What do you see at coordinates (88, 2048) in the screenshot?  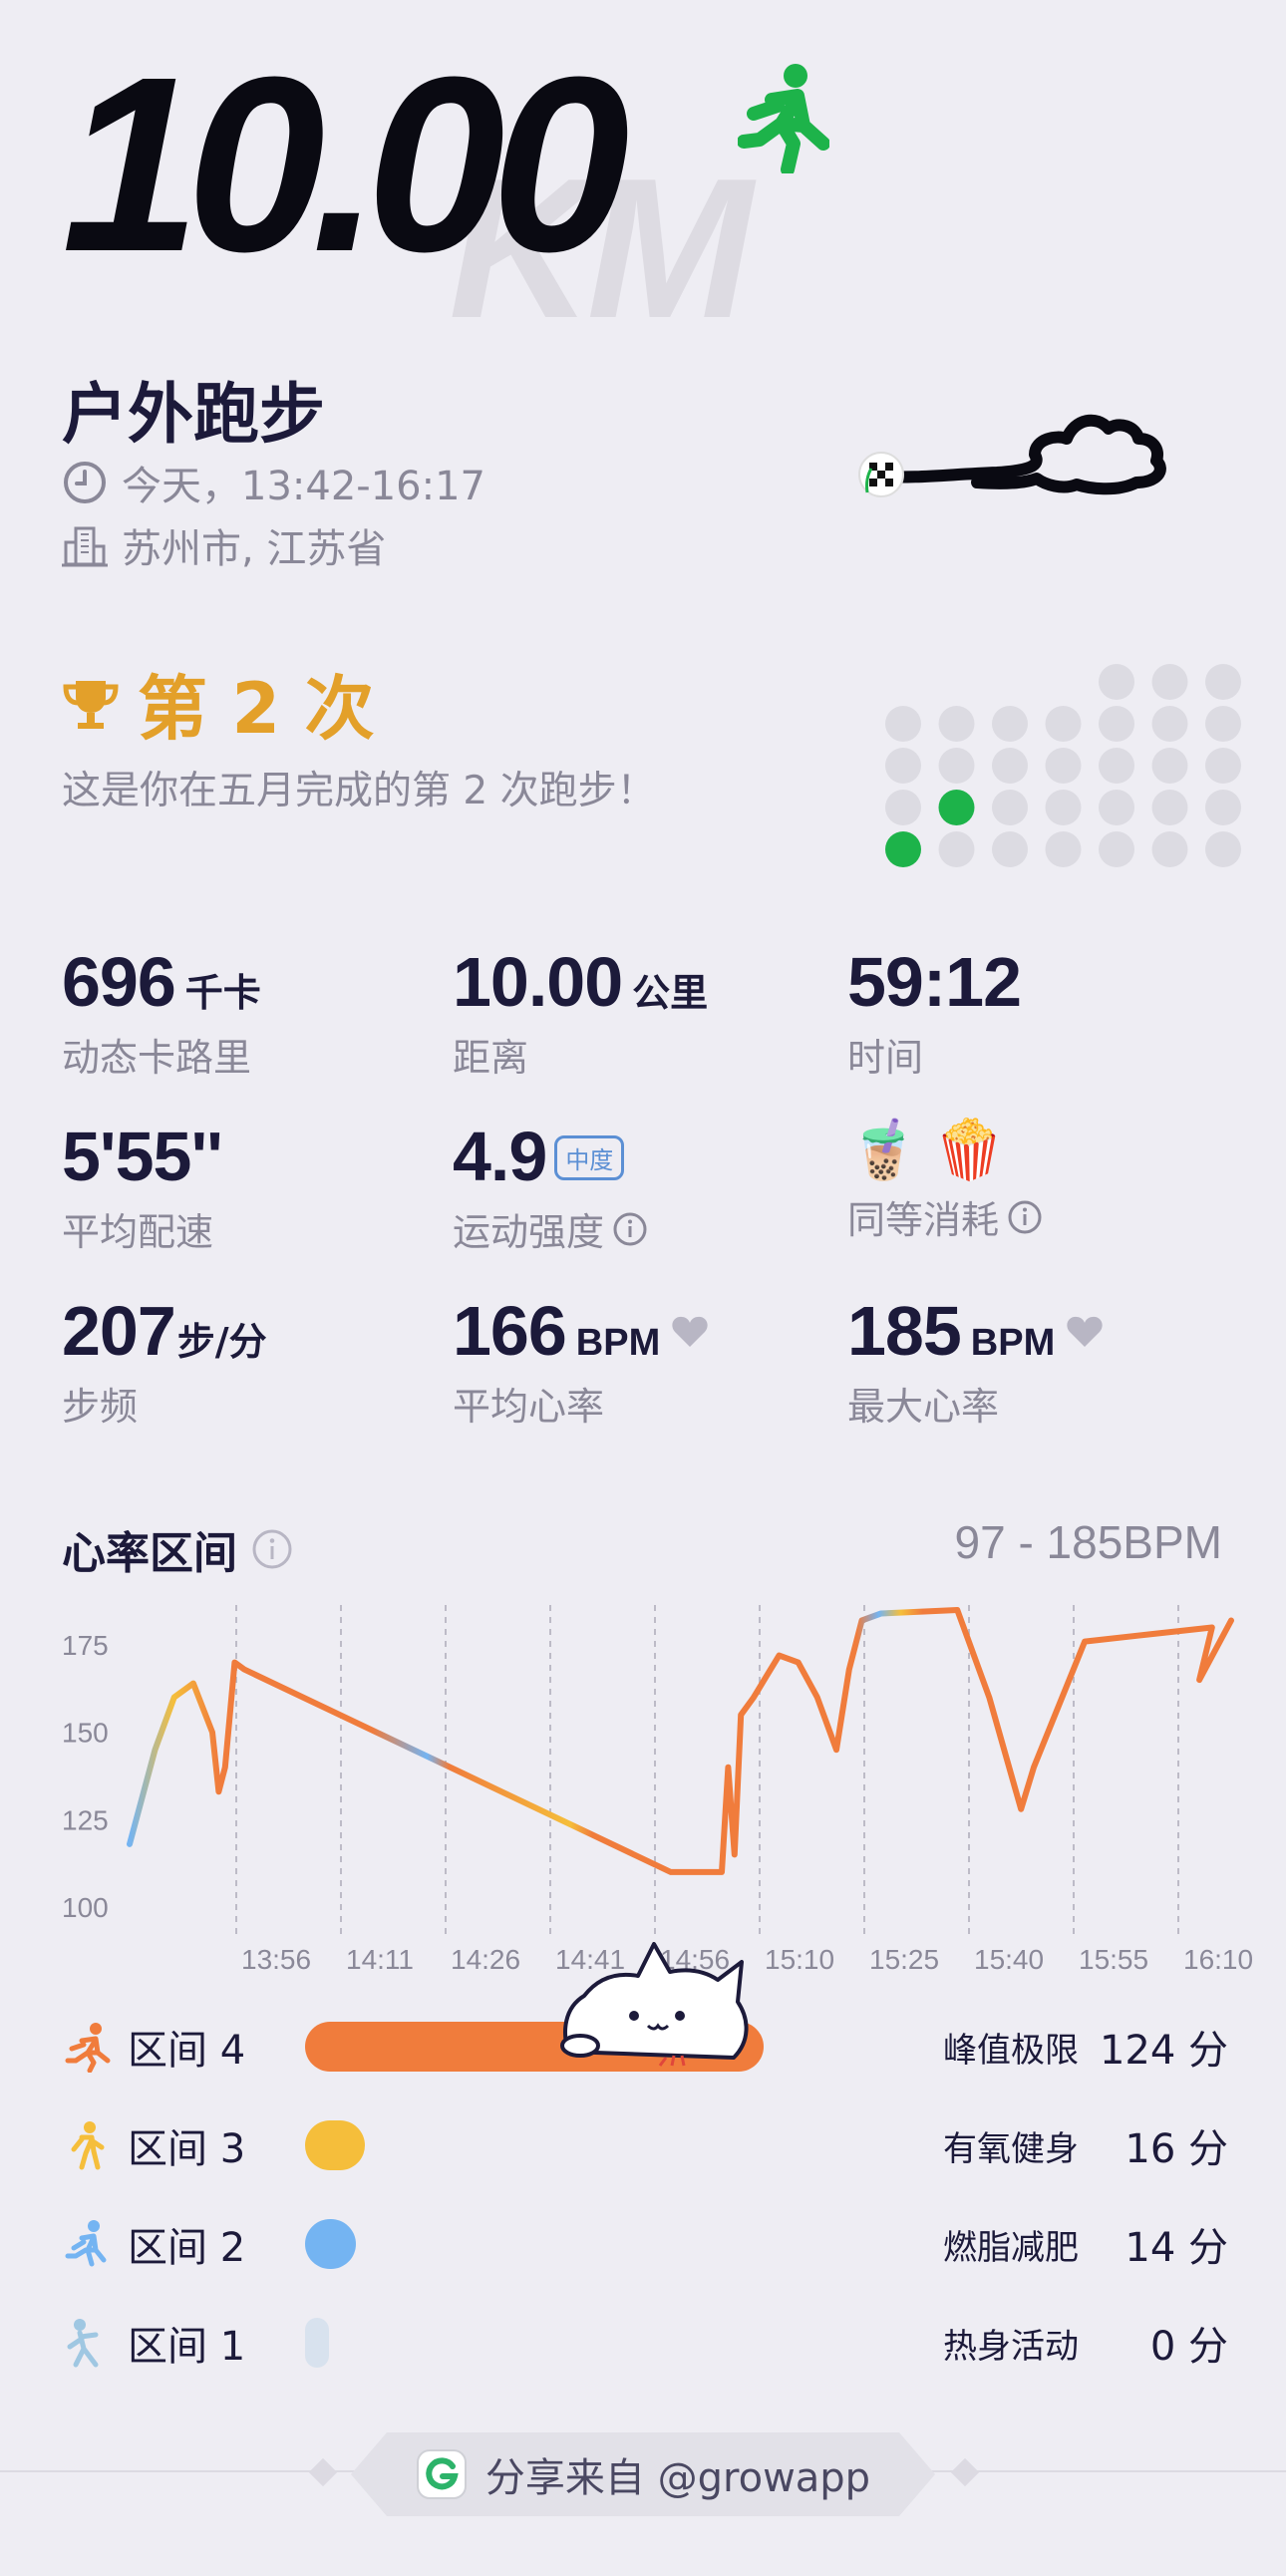 I see `zone4-runner-icon` at bounding box center [88, 2048].